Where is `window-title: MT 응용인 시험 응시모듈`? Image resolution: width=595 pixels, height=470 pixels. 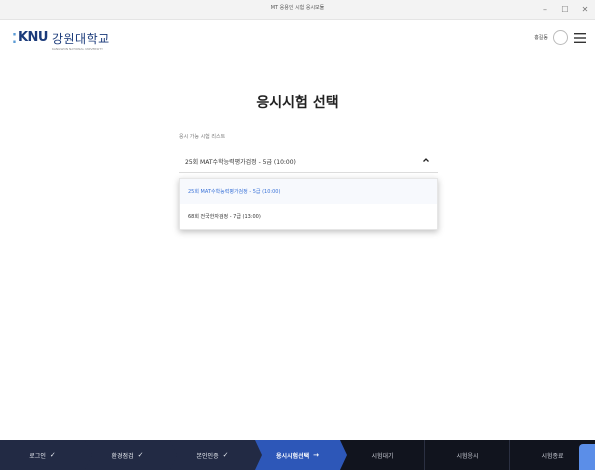 window-title: MT 응용인 시험 응시모듈 is located at coordinates (297, 8).